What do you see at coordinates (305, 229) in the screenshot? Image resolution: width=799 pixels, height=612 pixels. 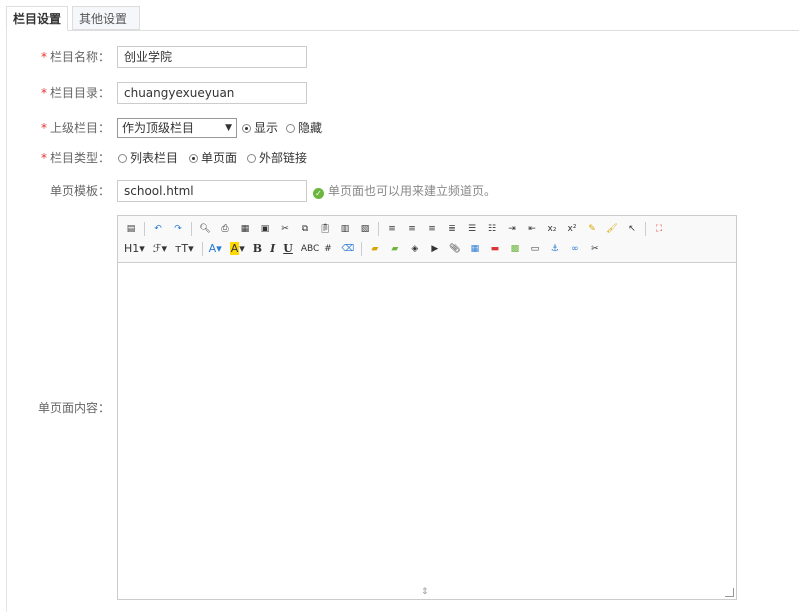 I see `copy-icon: ⧉` at bounding box center [305, 229].